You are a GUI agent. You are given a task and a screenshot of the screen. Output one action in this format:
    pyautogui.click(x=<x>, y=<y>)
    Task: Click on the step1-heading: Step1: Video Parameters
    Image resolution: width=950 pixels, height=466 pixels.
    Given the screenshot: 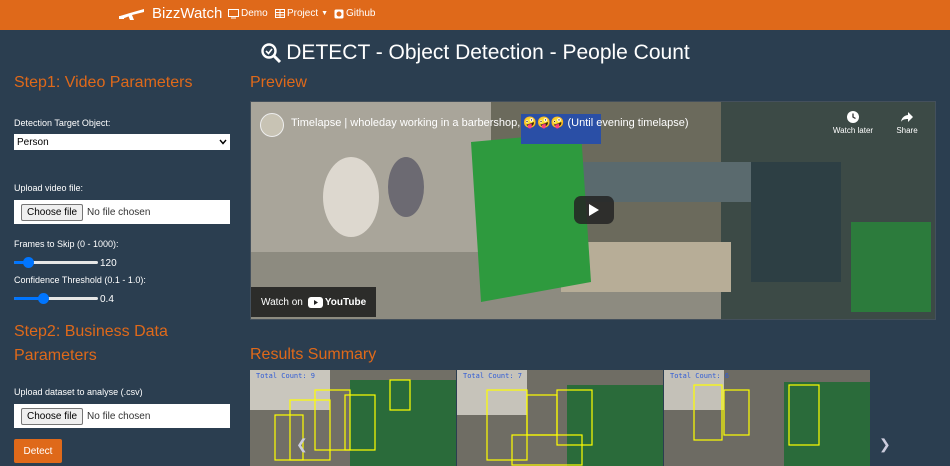 What is the action you would take?
    pyautogui.click(x=103, y=82)
    